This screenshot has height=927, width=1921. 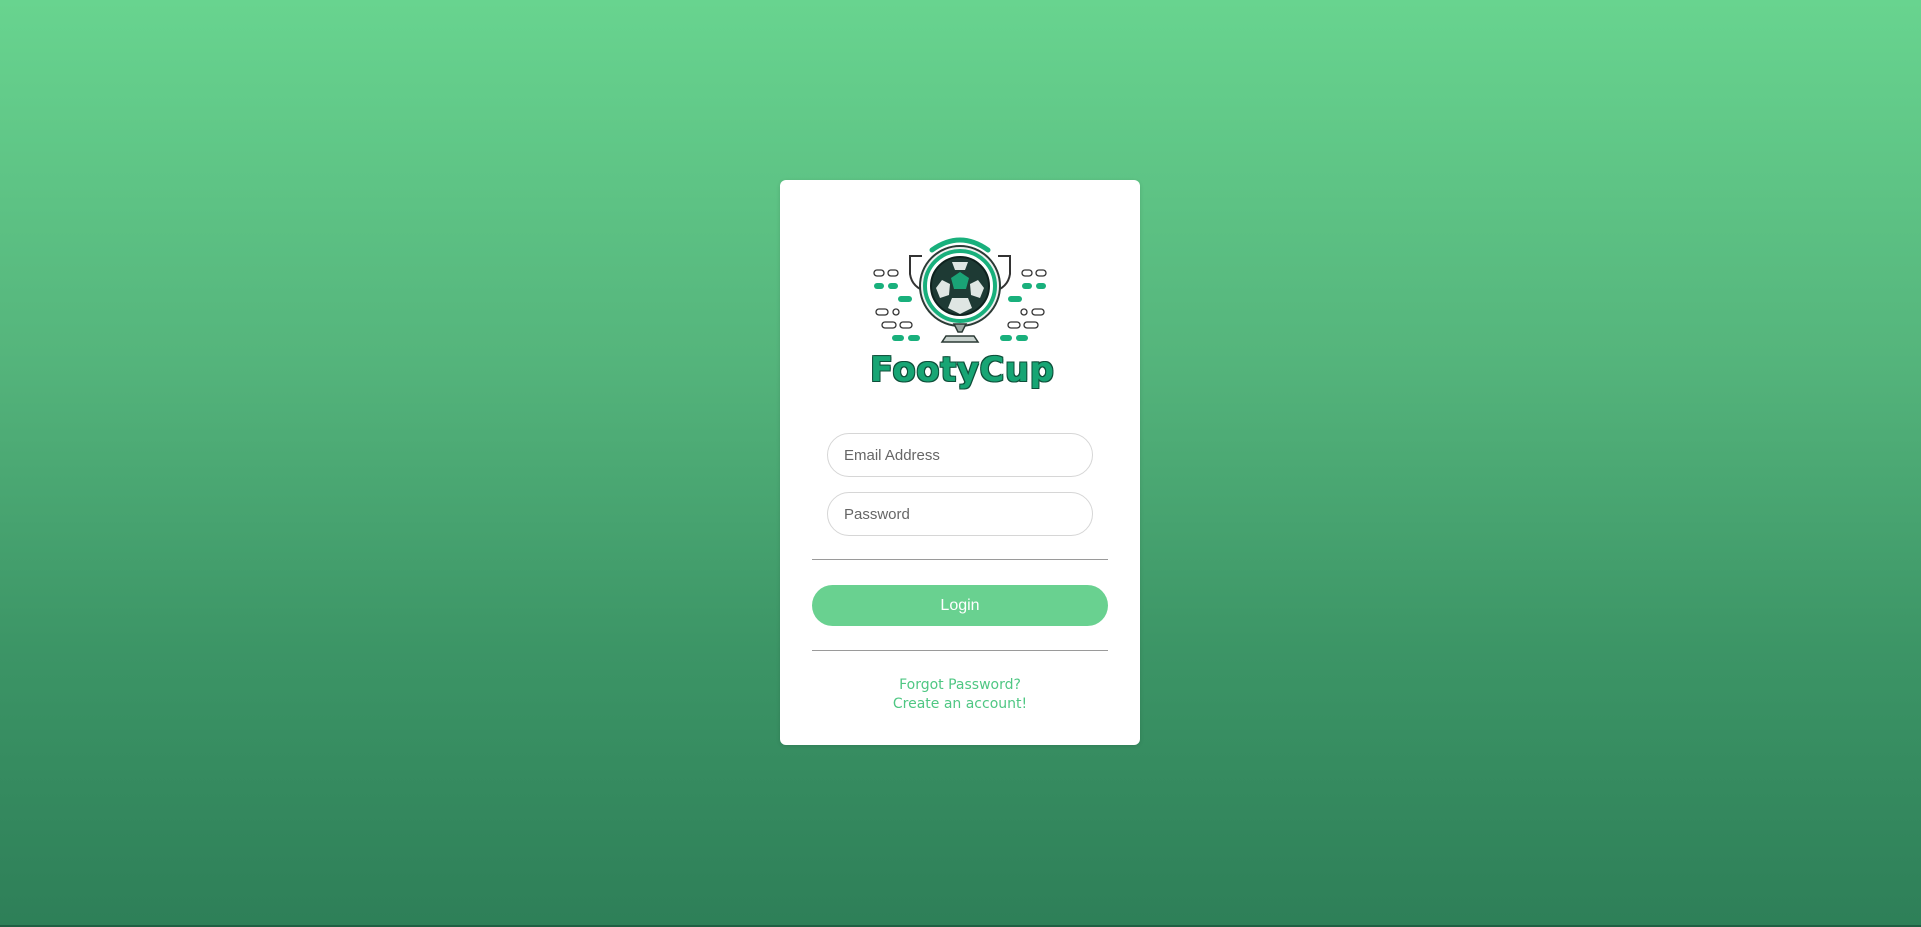 I want to click on divider-top, so click(x=960, y=559).